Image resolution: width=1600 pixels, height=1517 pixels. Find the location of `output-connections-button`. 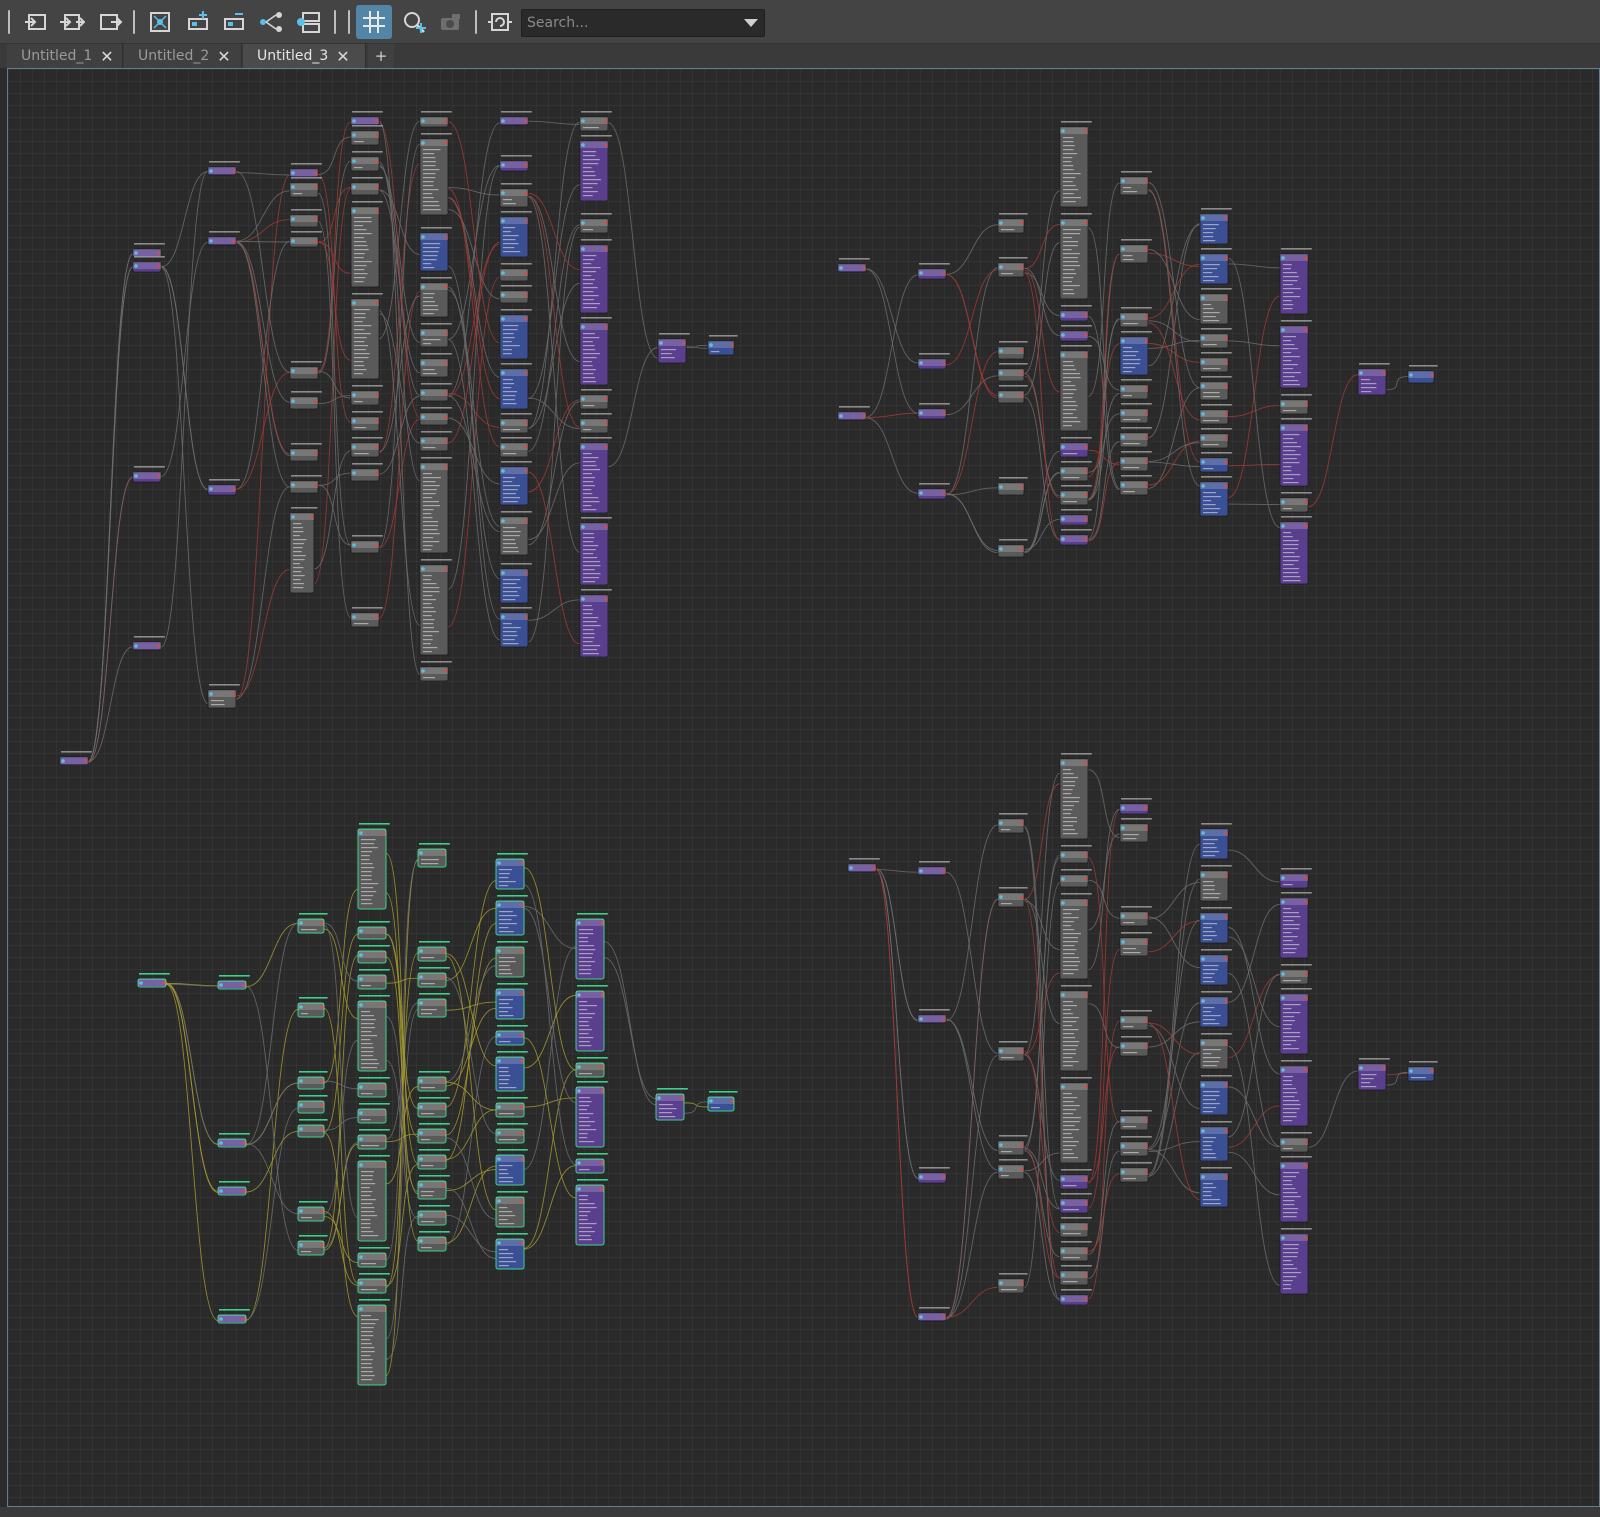

output-connections-button is located at coordinates (110, 22).